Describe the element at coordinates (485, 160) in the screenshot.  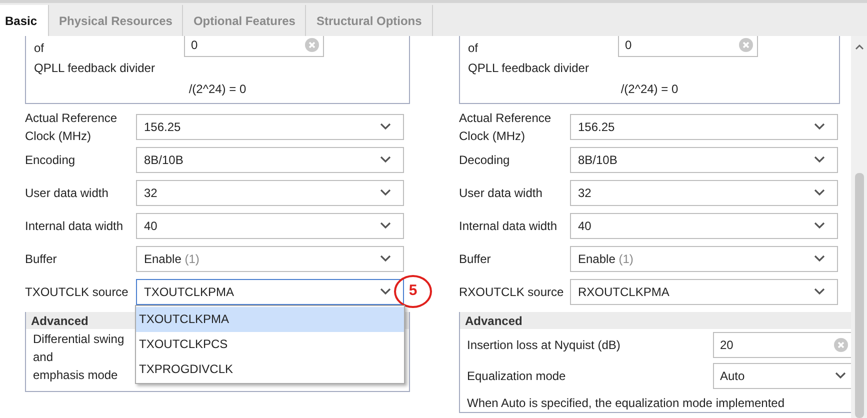
I see `field-label: Decoding` at that location.